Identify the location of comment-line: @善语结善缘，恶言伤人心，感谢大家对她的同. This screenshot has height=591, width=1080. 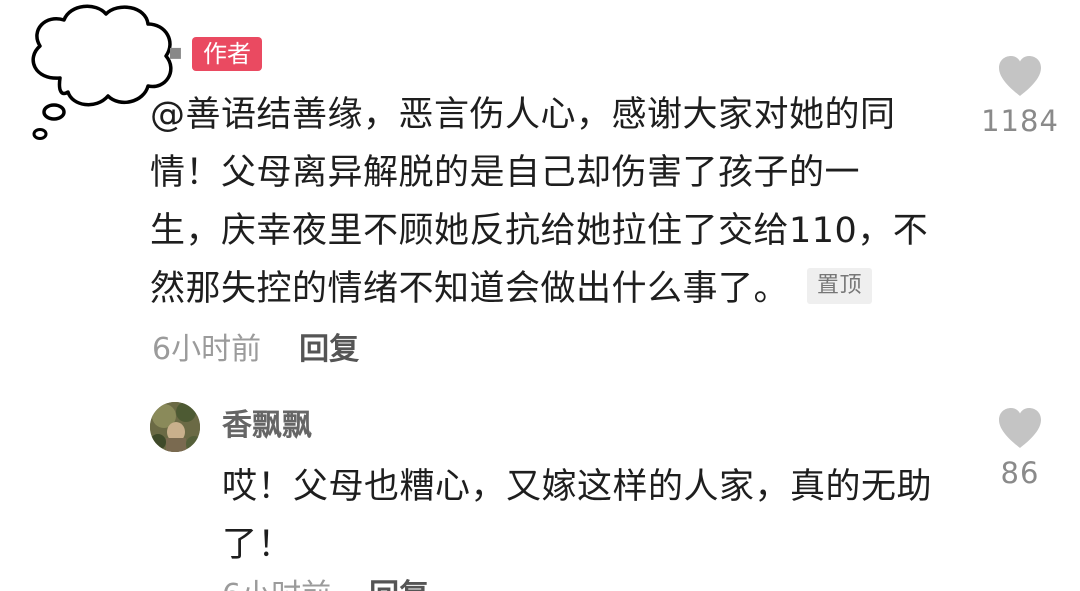
(523, 115).